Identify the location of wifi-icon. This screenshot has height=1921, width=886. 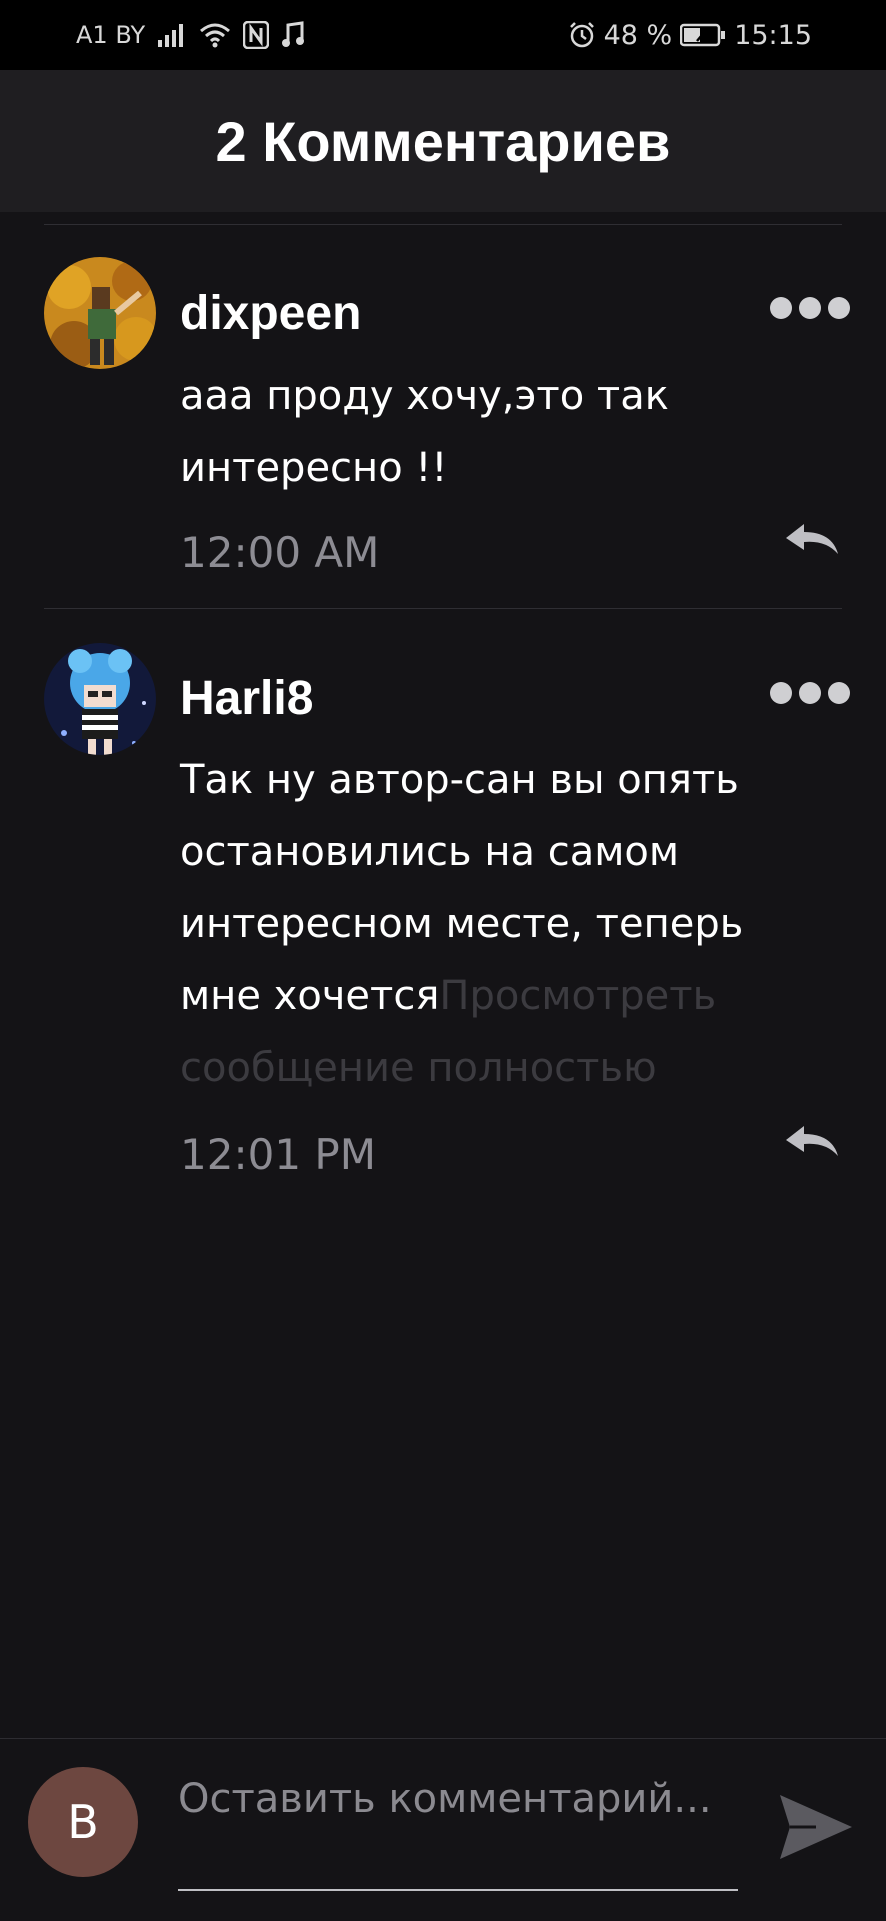
(215, 35).